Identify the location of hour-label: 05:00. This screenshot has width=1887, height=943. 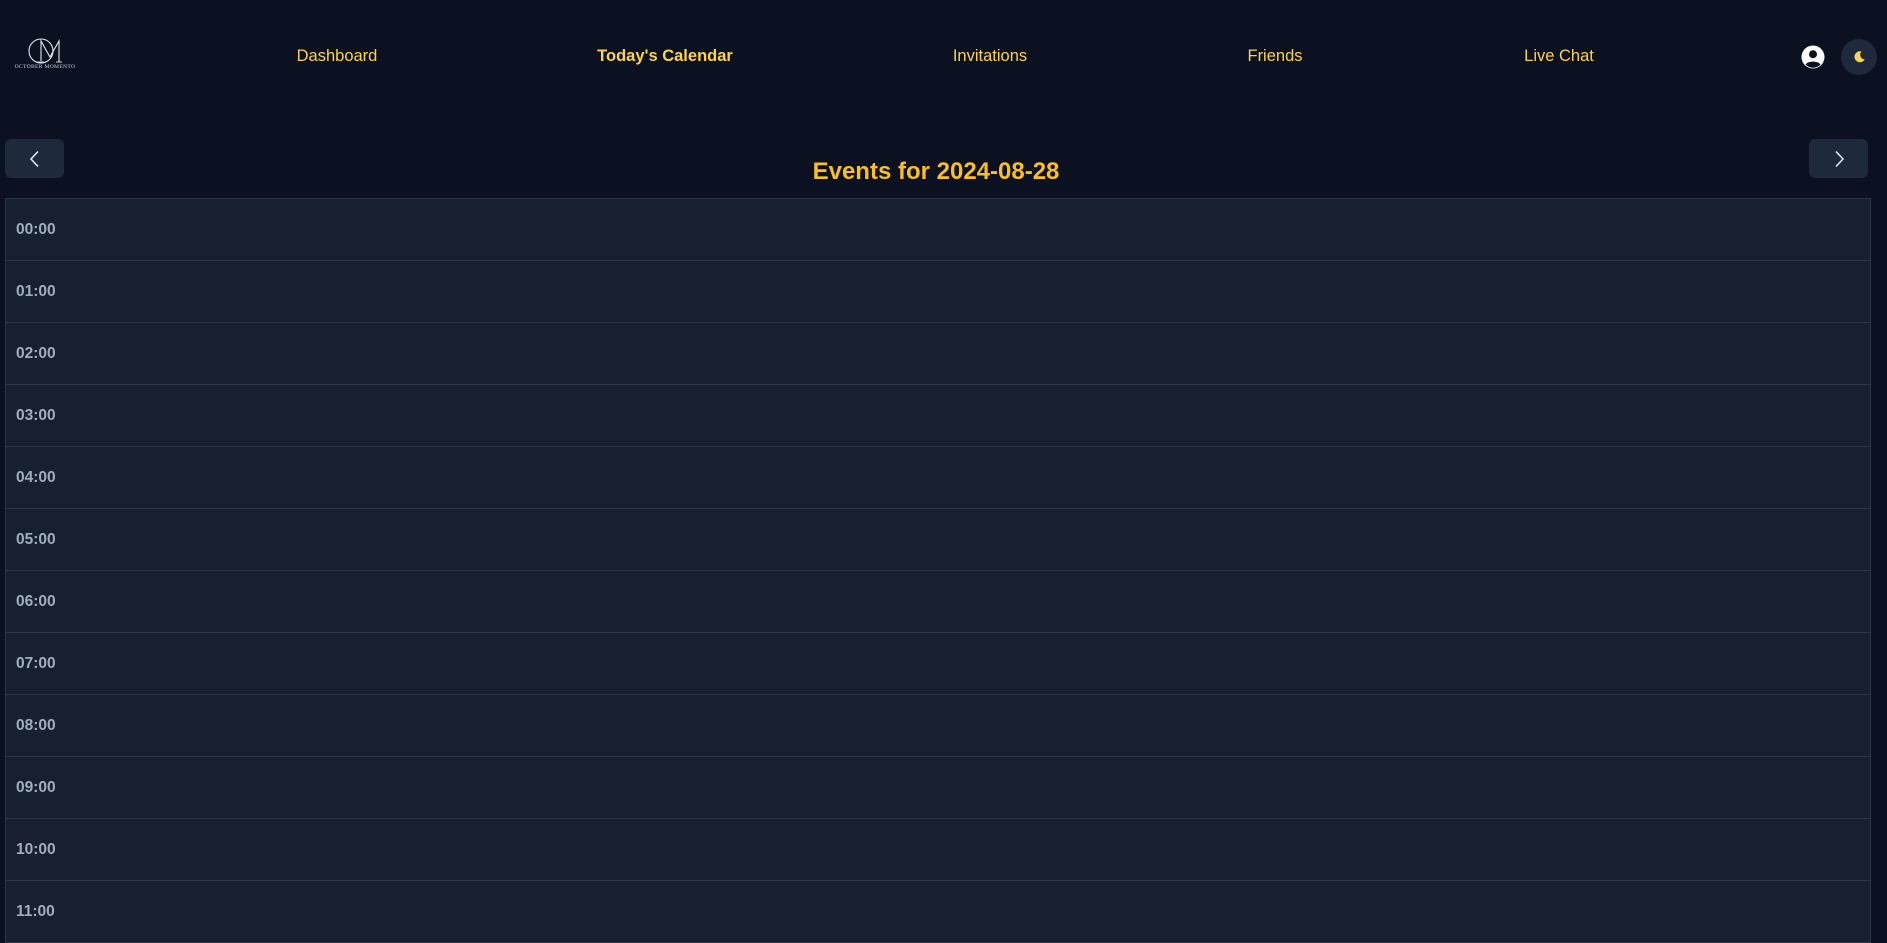
(36, 539).